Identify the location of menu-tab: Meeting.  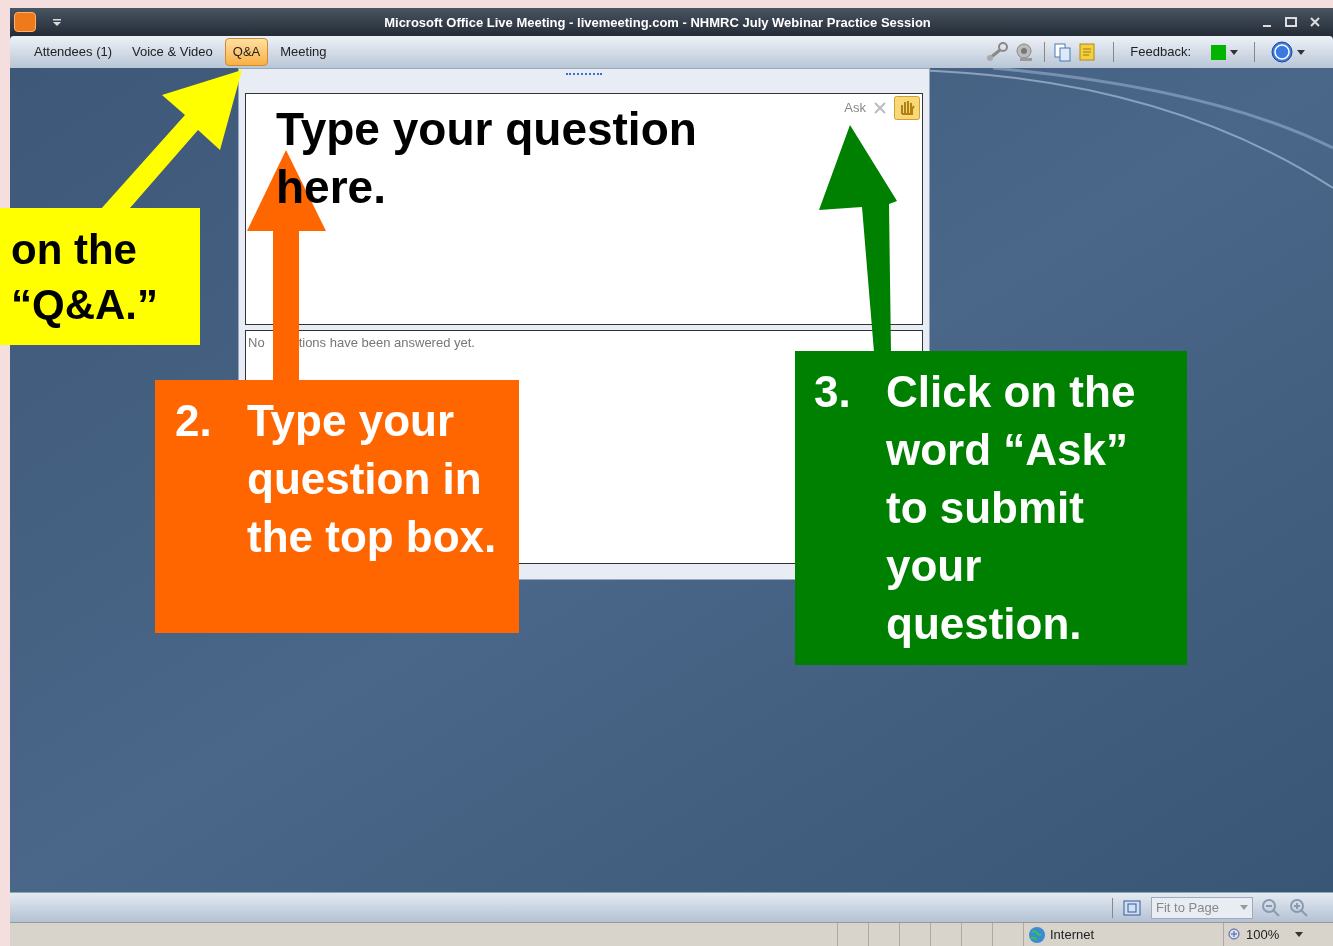
(303, 52).